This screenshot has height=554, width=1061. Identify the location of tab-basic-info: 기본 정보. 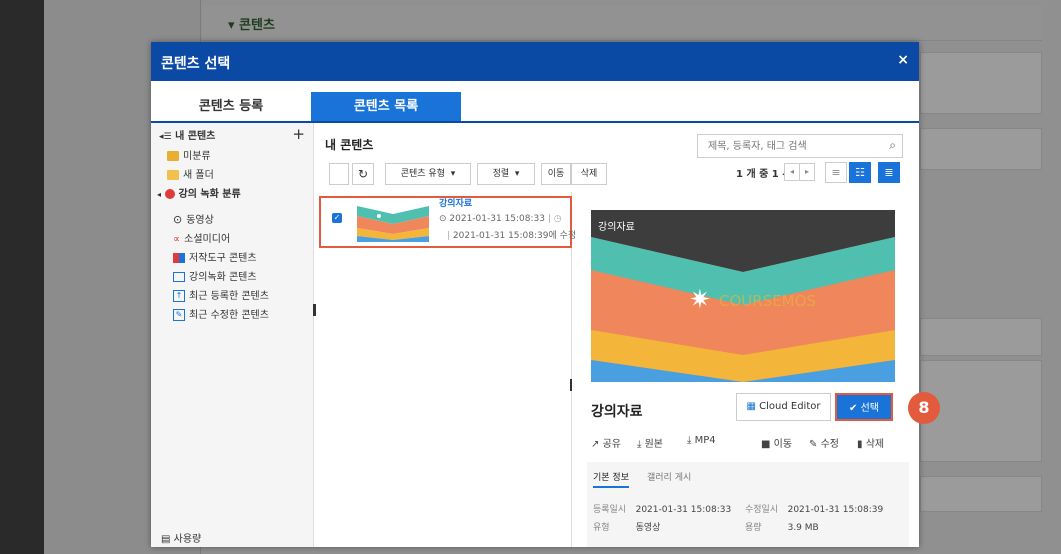
(611, 479).